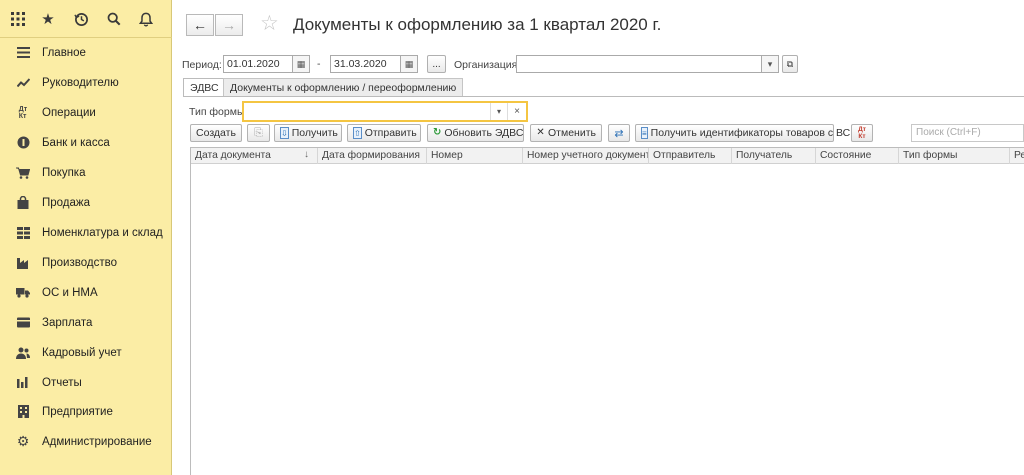 This screenshot has height=475, width=1024. Describe the element at coordinates (23, 353) in the screenshot. I see `people-icon` at that location.